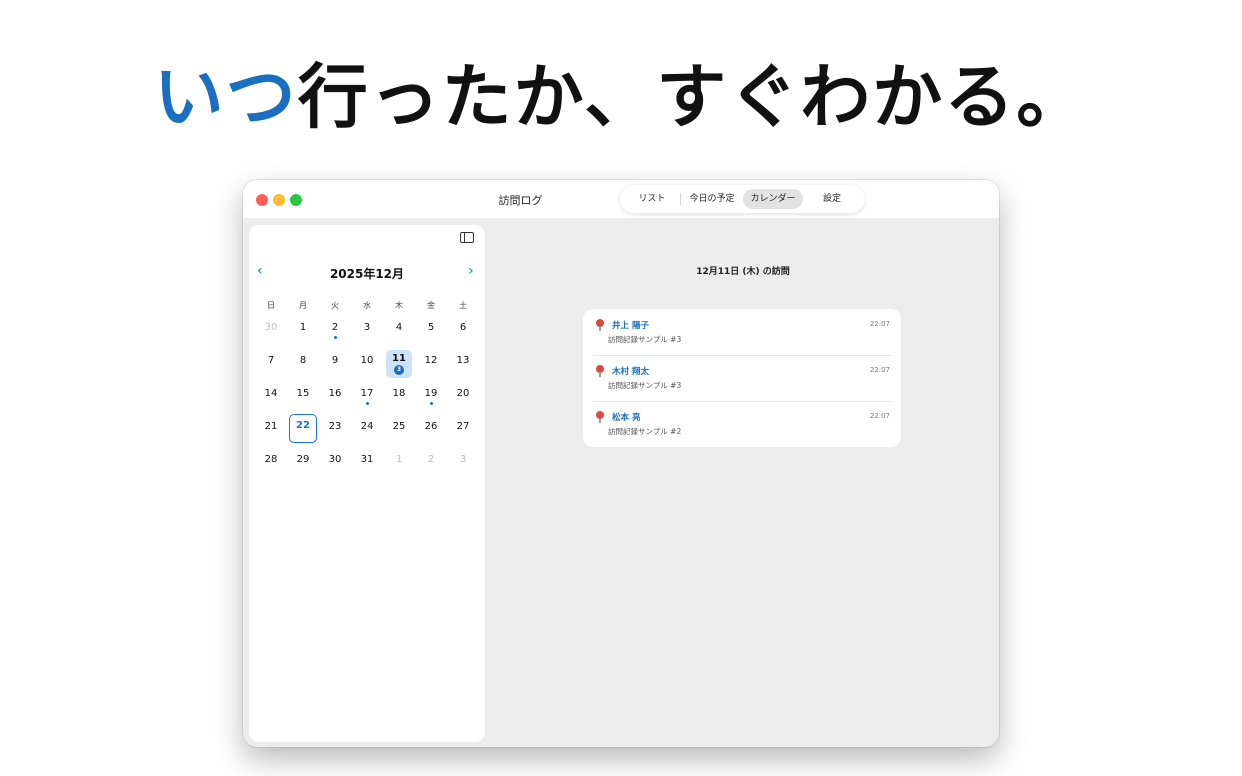  I want to click on calendar-day: 27, so click(463, 428).